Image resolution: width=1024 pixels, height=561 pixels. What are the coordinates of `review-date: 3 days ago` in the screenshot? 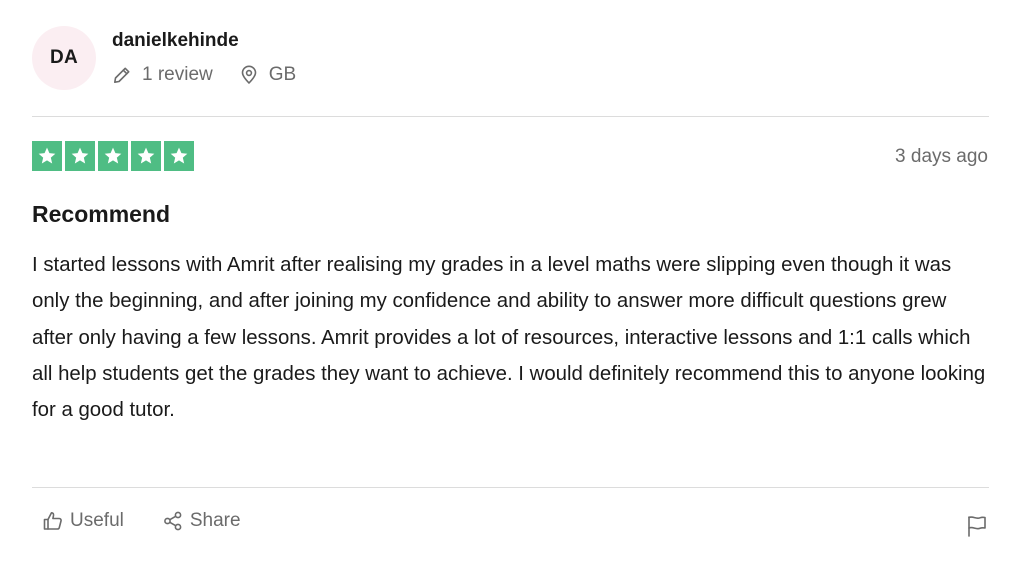 It's located at (941, 156).